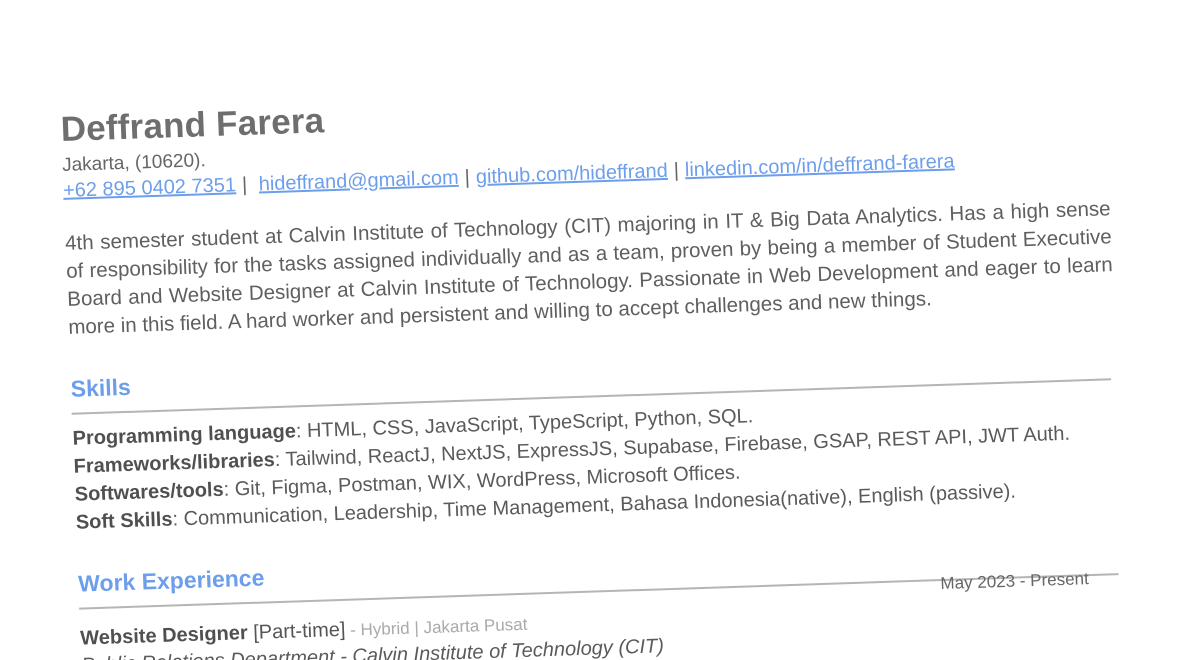 The height and width of the screenshot is (660, 1190). Describe the element at coordinates (436, 627) in the screenshot. I see `work-meta: - Hybrid | Jakarta Pusat` at that location.